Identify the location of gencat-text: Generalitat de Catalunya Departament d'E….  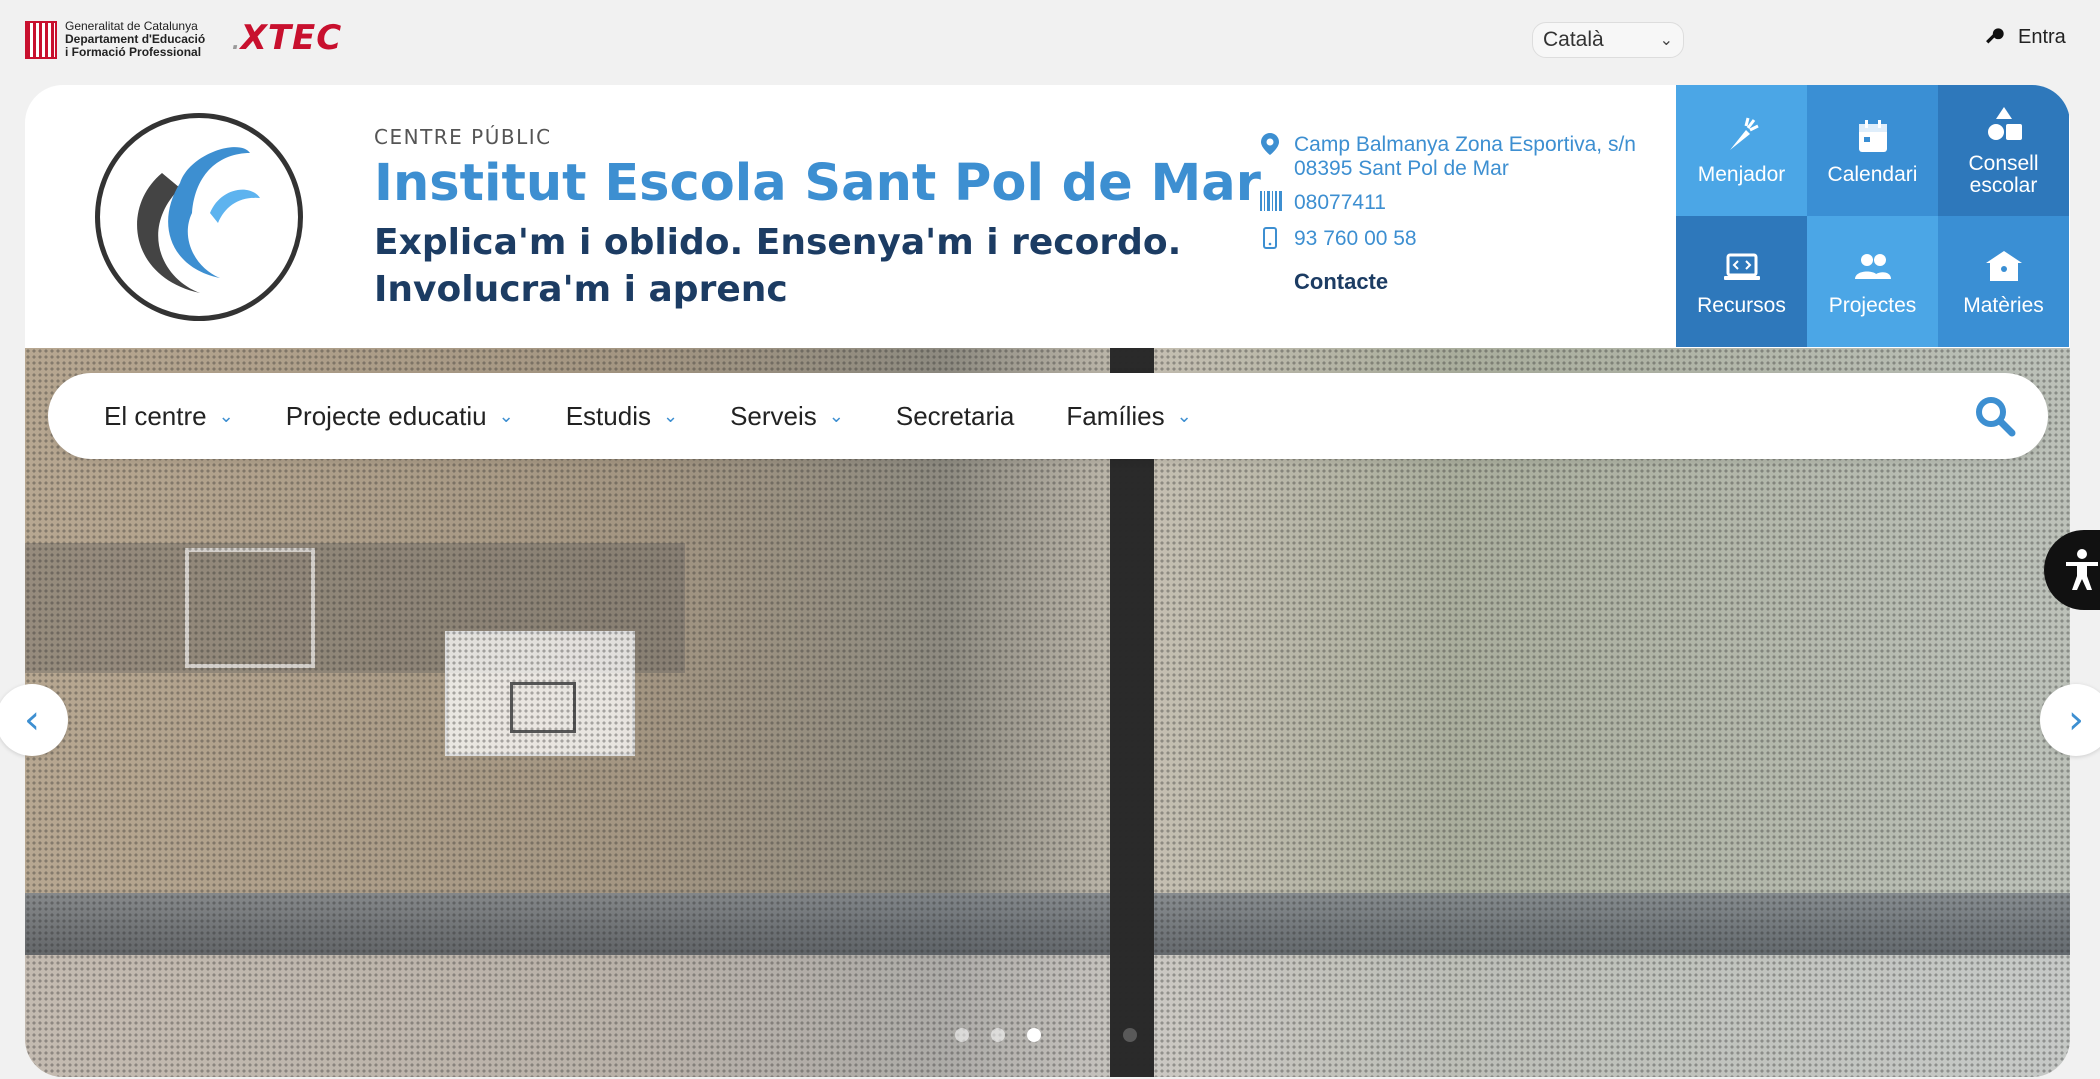
(135, 39).